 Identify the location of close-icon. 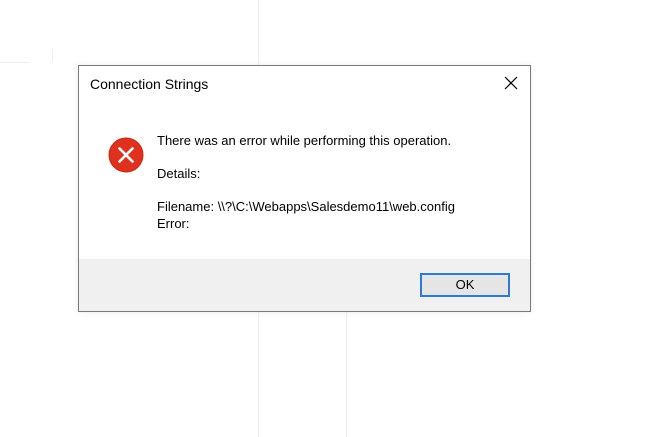
(511, 83).